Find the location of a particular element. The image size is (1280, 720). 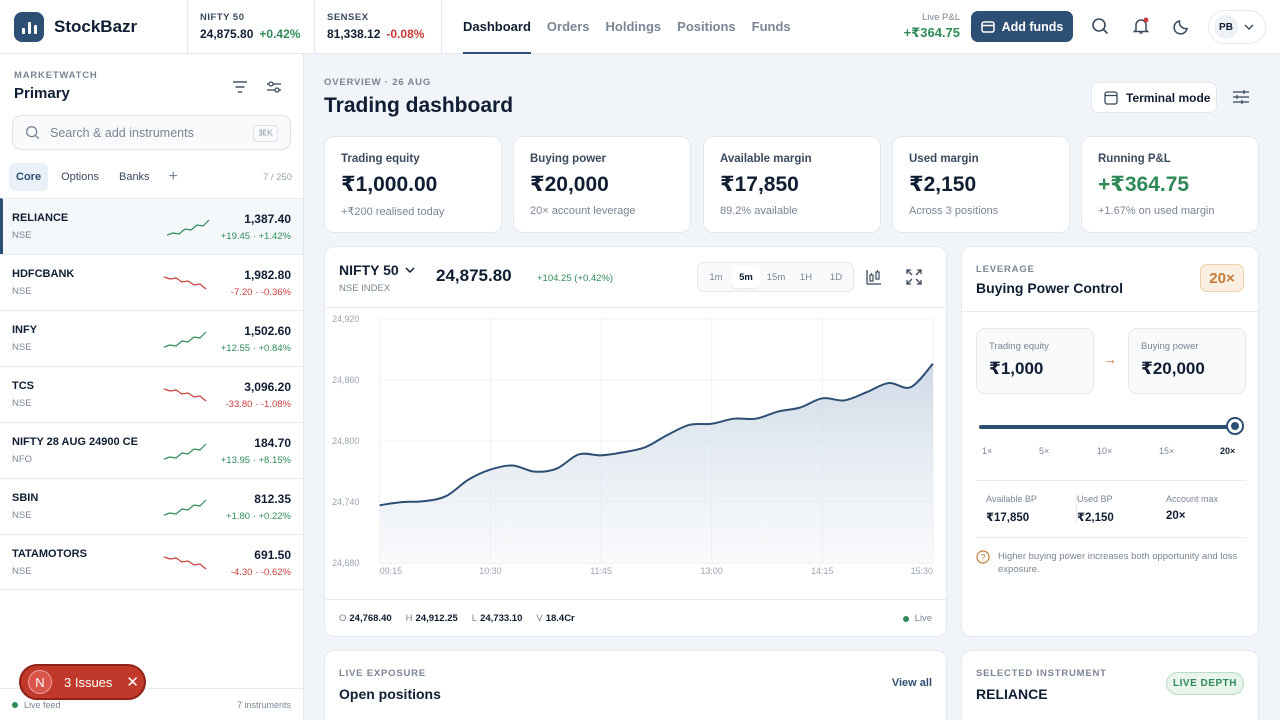

search-icon is located at coordinates (1100, 26).